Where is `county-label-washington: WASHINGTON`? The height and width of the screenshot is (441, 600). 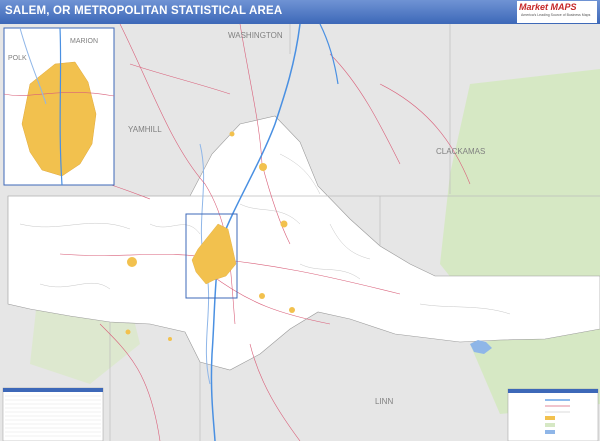 county-label-washington: WASHINGTON is located at coordinates (255, 35).